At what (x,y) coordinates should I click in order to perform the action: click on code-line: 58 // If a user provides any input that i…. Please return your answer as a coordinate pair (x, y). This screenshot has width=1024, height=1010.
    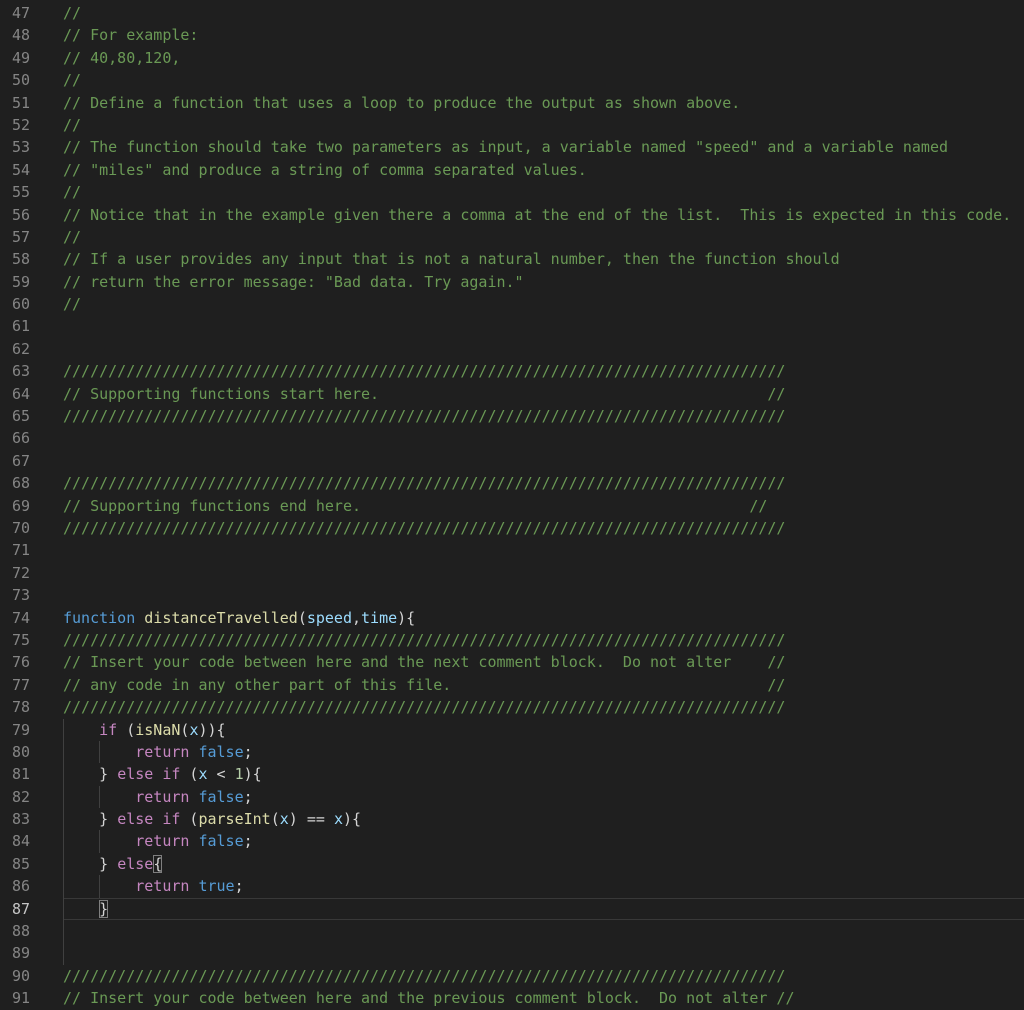
    Looking at the image, I should click on (512, 259).